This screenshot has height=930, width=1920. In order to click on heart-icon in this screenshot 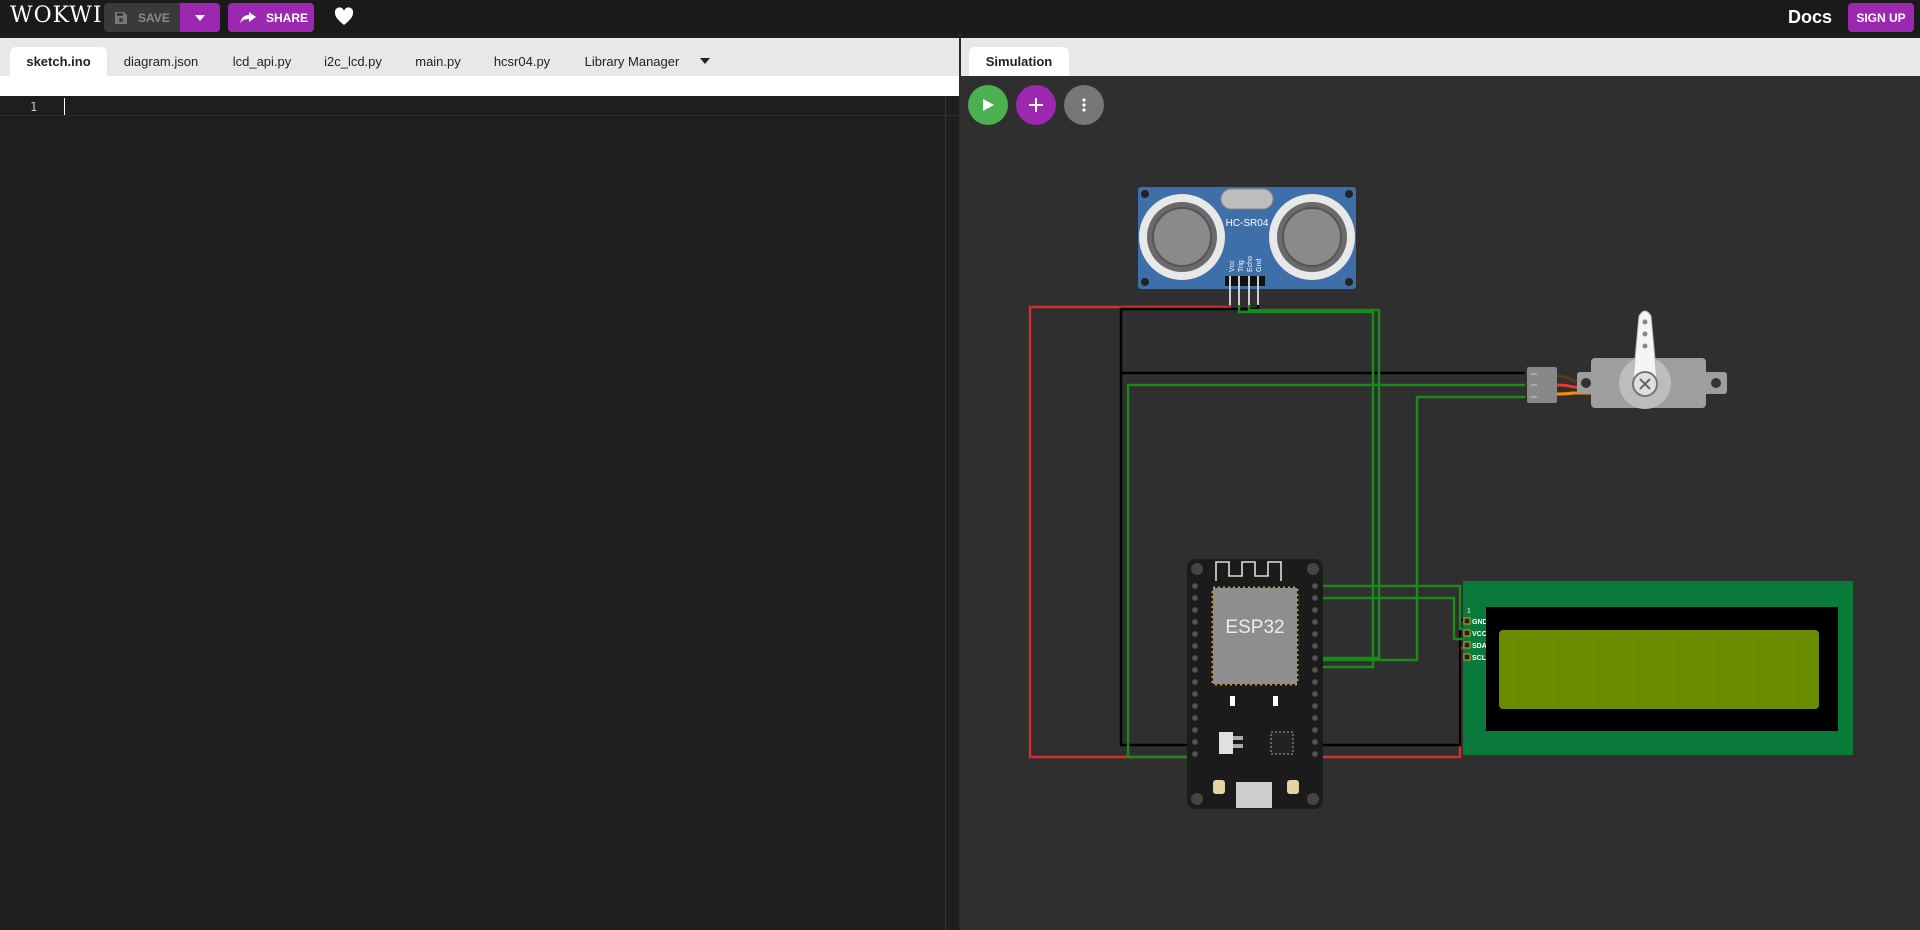, I will do `click(344, 17)`.